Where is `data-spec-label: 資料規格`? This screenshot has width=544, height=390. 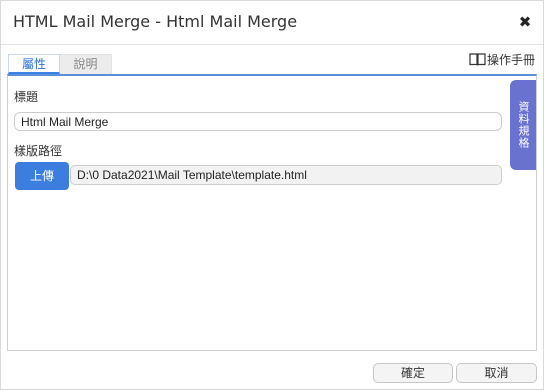
data-spec-label: 資料規格 is located at coordinates (523, 125).